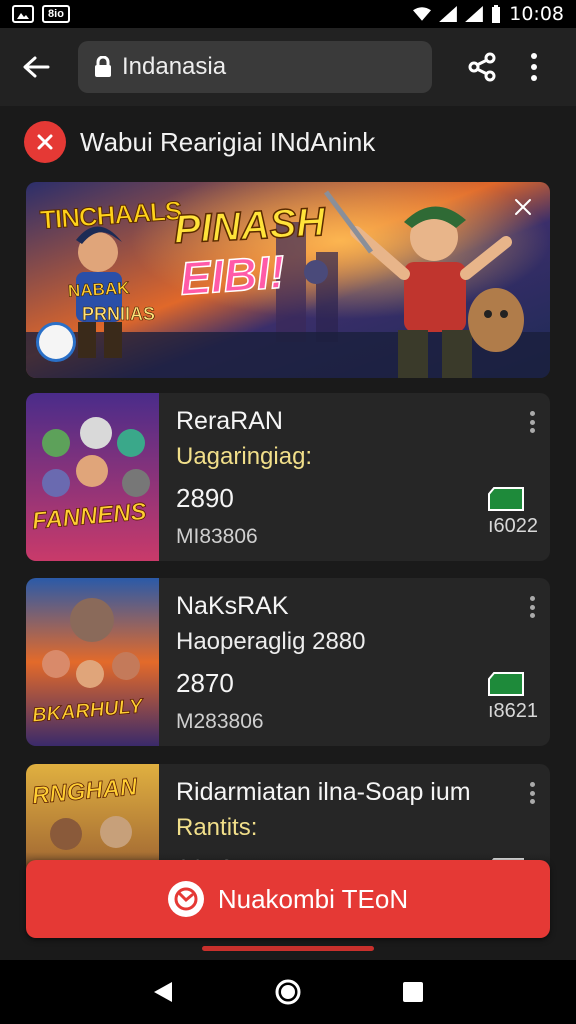 This screenshot has height=1024, width=576. Describe the element at coordinates (205, 498) in the screenshot. I see `card-score: 2890` at that location.